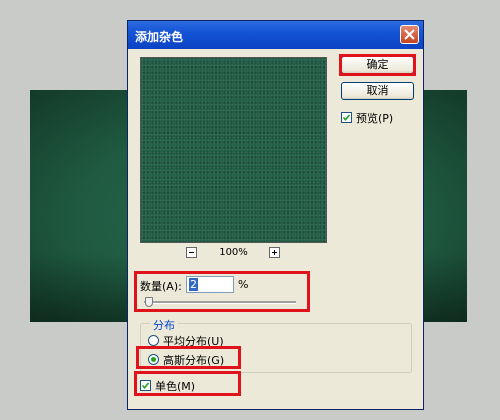 This screenshot has width=500, height=420. I want to click on highlight-ok, so click(377, 65).